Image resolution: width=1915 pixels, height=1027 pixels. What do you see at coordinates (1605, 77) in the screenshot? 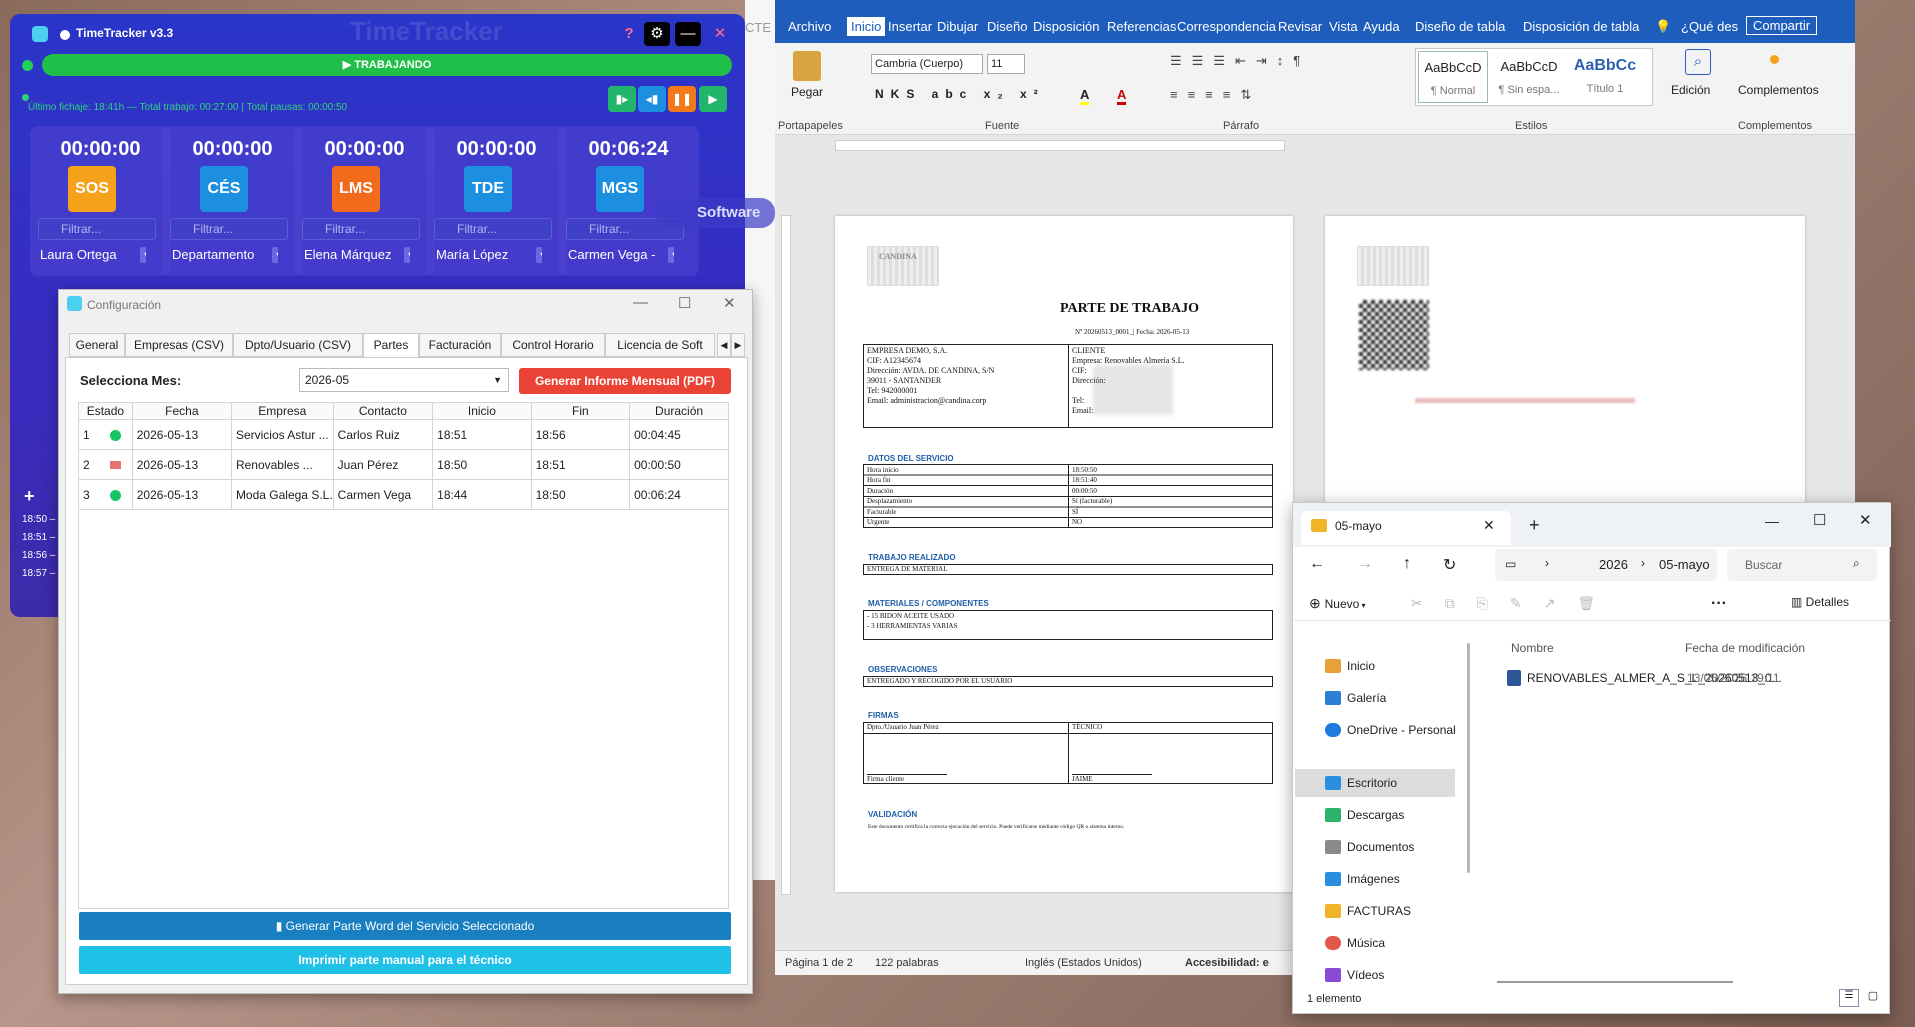
I see `style-heading1: AaBbCc Título 1` at bounding box center [1605, 77].